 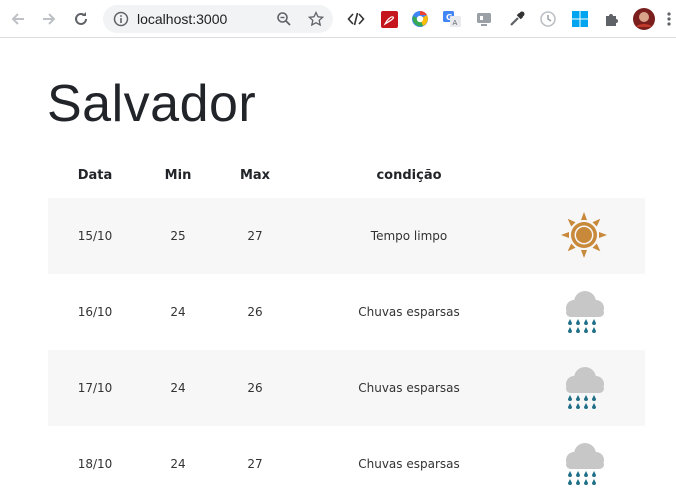 I want to click on cell-date: 17/10, so click(x=95, y=388).